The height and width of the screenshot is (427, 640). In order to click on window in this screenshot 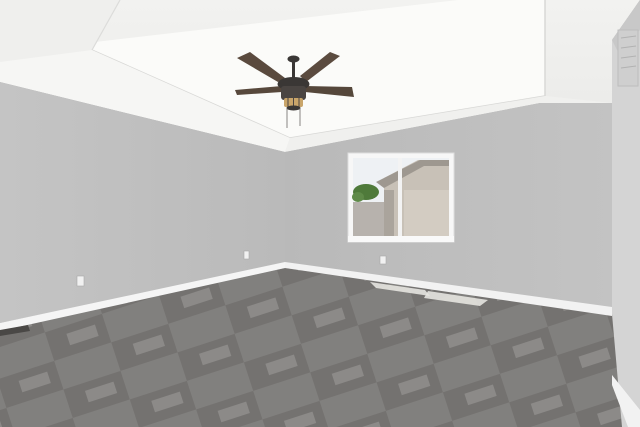, I will do `click(401, 197)`.